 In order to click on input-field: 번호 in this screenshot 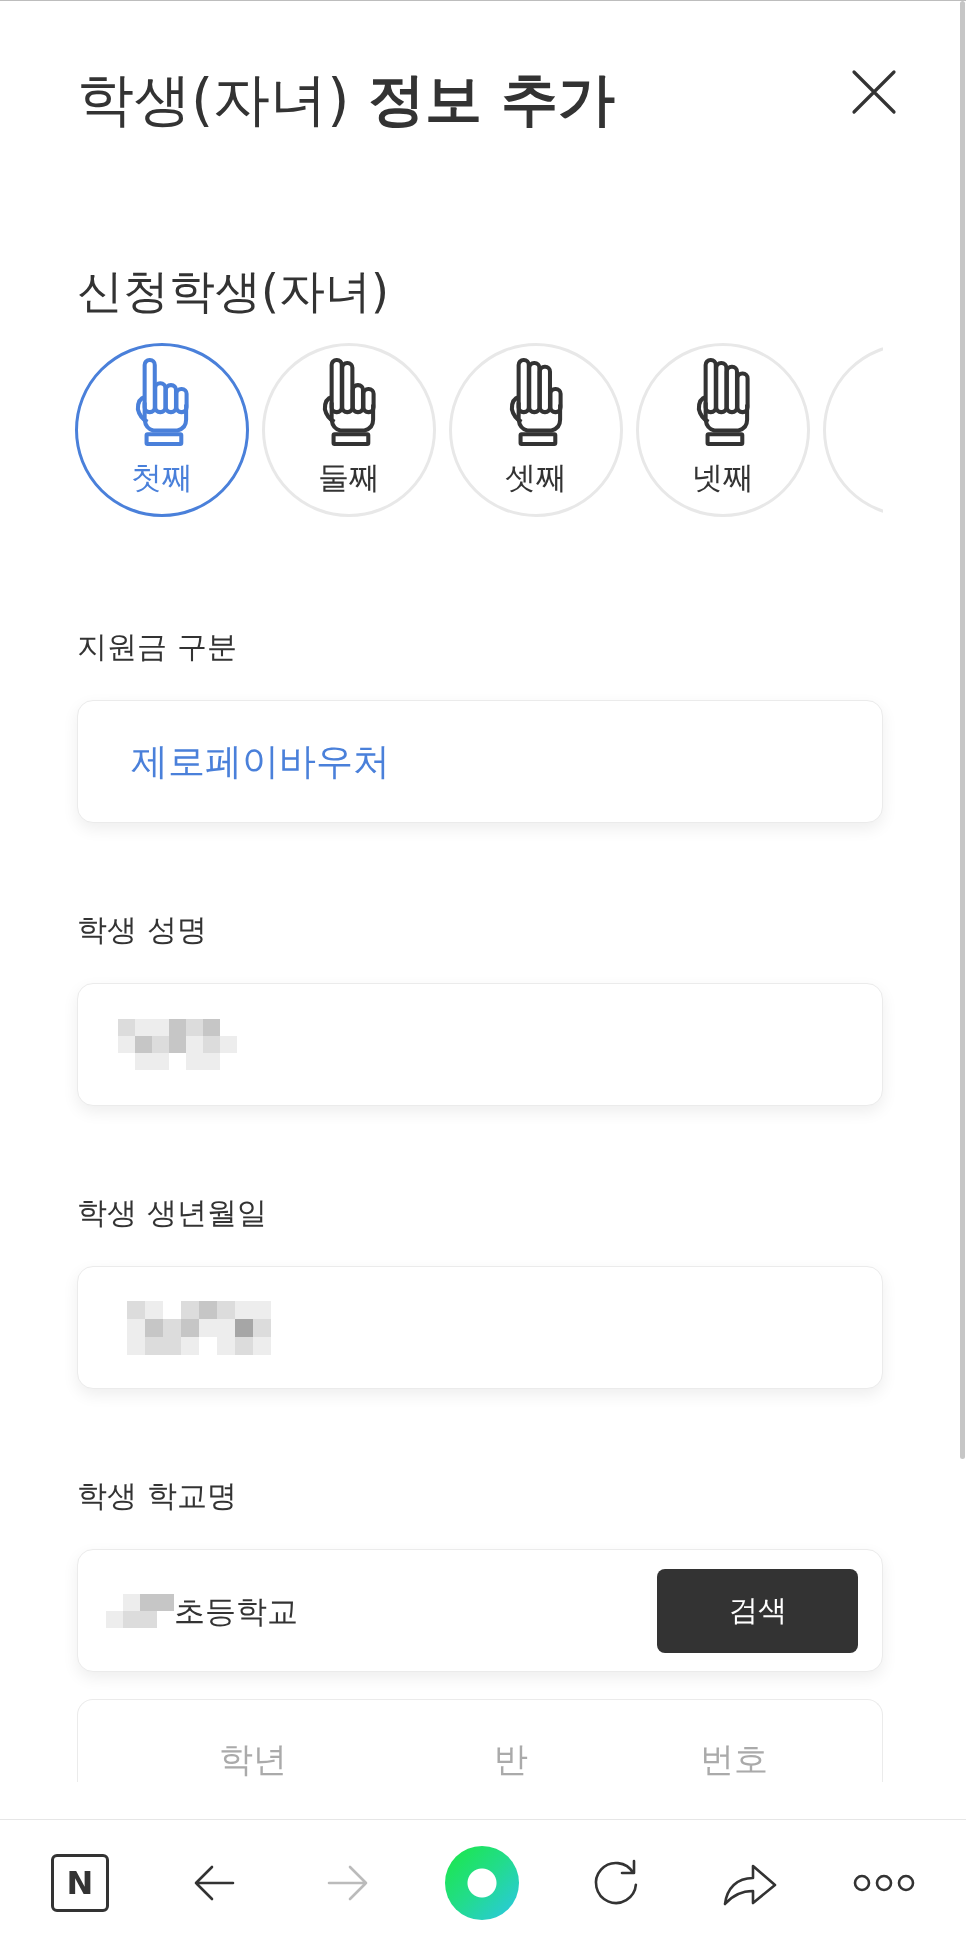, I will do `click(734, 1759)`.